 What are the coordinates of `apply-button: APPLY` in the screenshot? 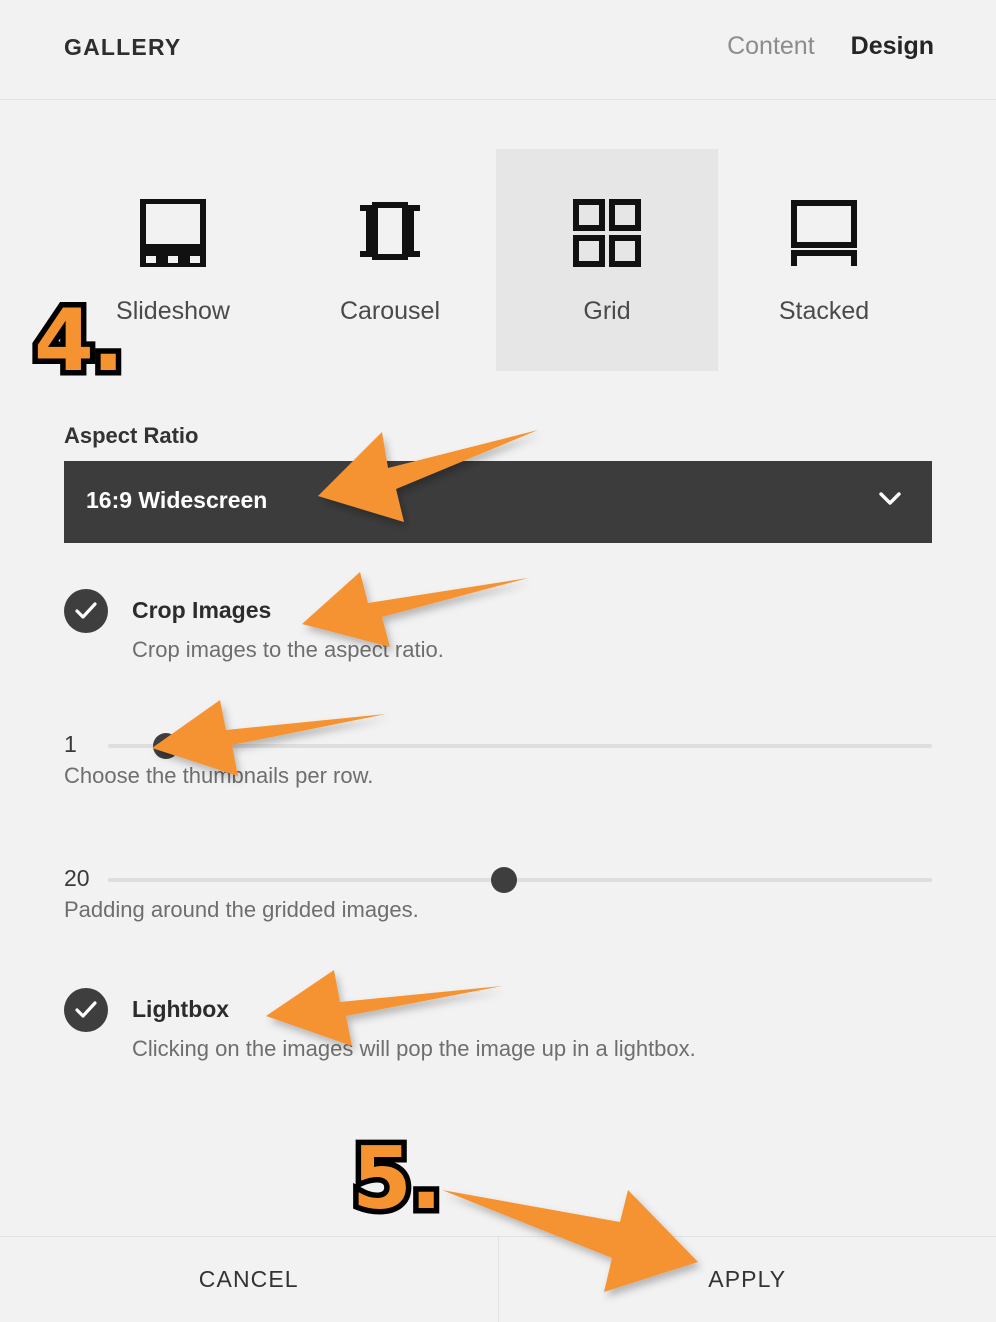 It's located at (747, 1279).